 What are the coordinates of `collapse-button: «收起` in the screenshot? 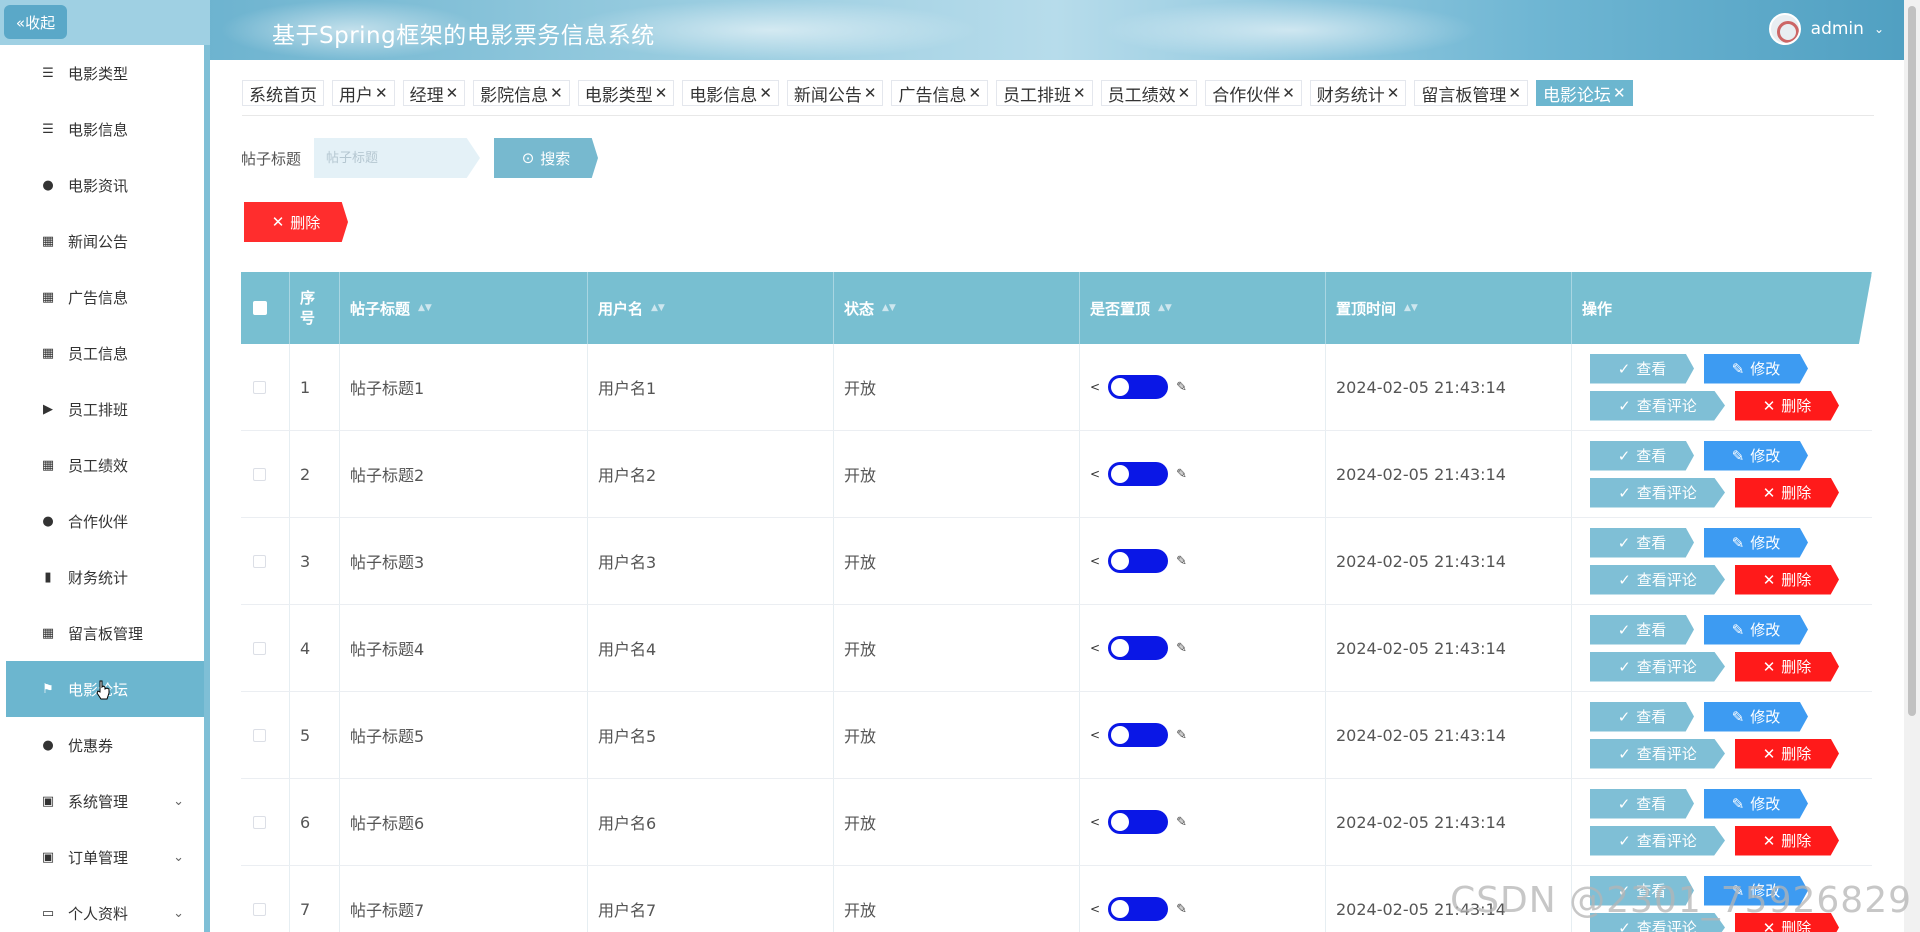 It's located at (35, 22).